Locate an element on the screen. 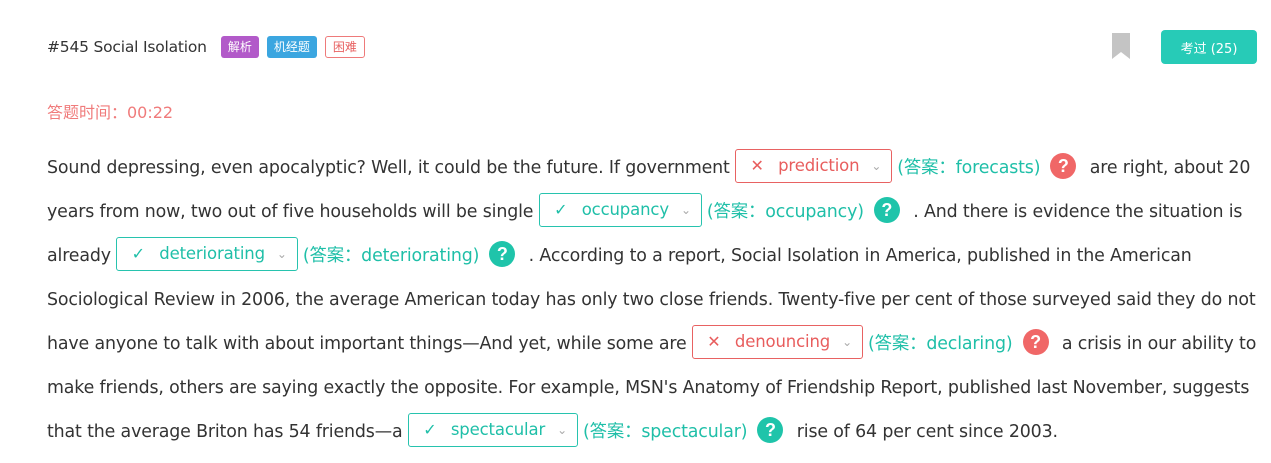 The height and width of the screenshot is (463, 1271). blank-1-value: prediction is located at coordinates (819, 165).